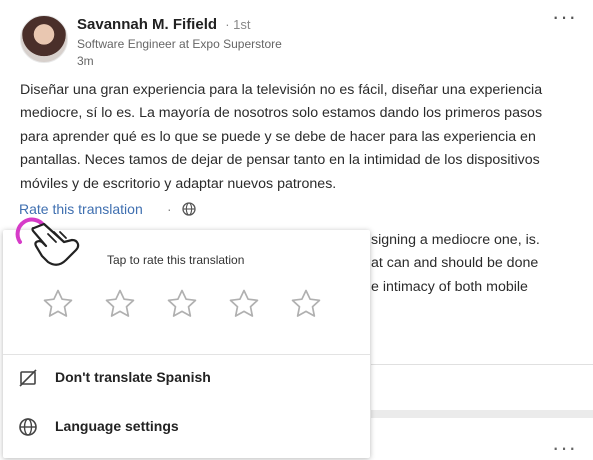 The height and width of the screenshot is (460, 593). Describe the element at coordinates (455, 240) in the screenshot. I see `original-text-line: signing a mediocre one, is.` at that location.